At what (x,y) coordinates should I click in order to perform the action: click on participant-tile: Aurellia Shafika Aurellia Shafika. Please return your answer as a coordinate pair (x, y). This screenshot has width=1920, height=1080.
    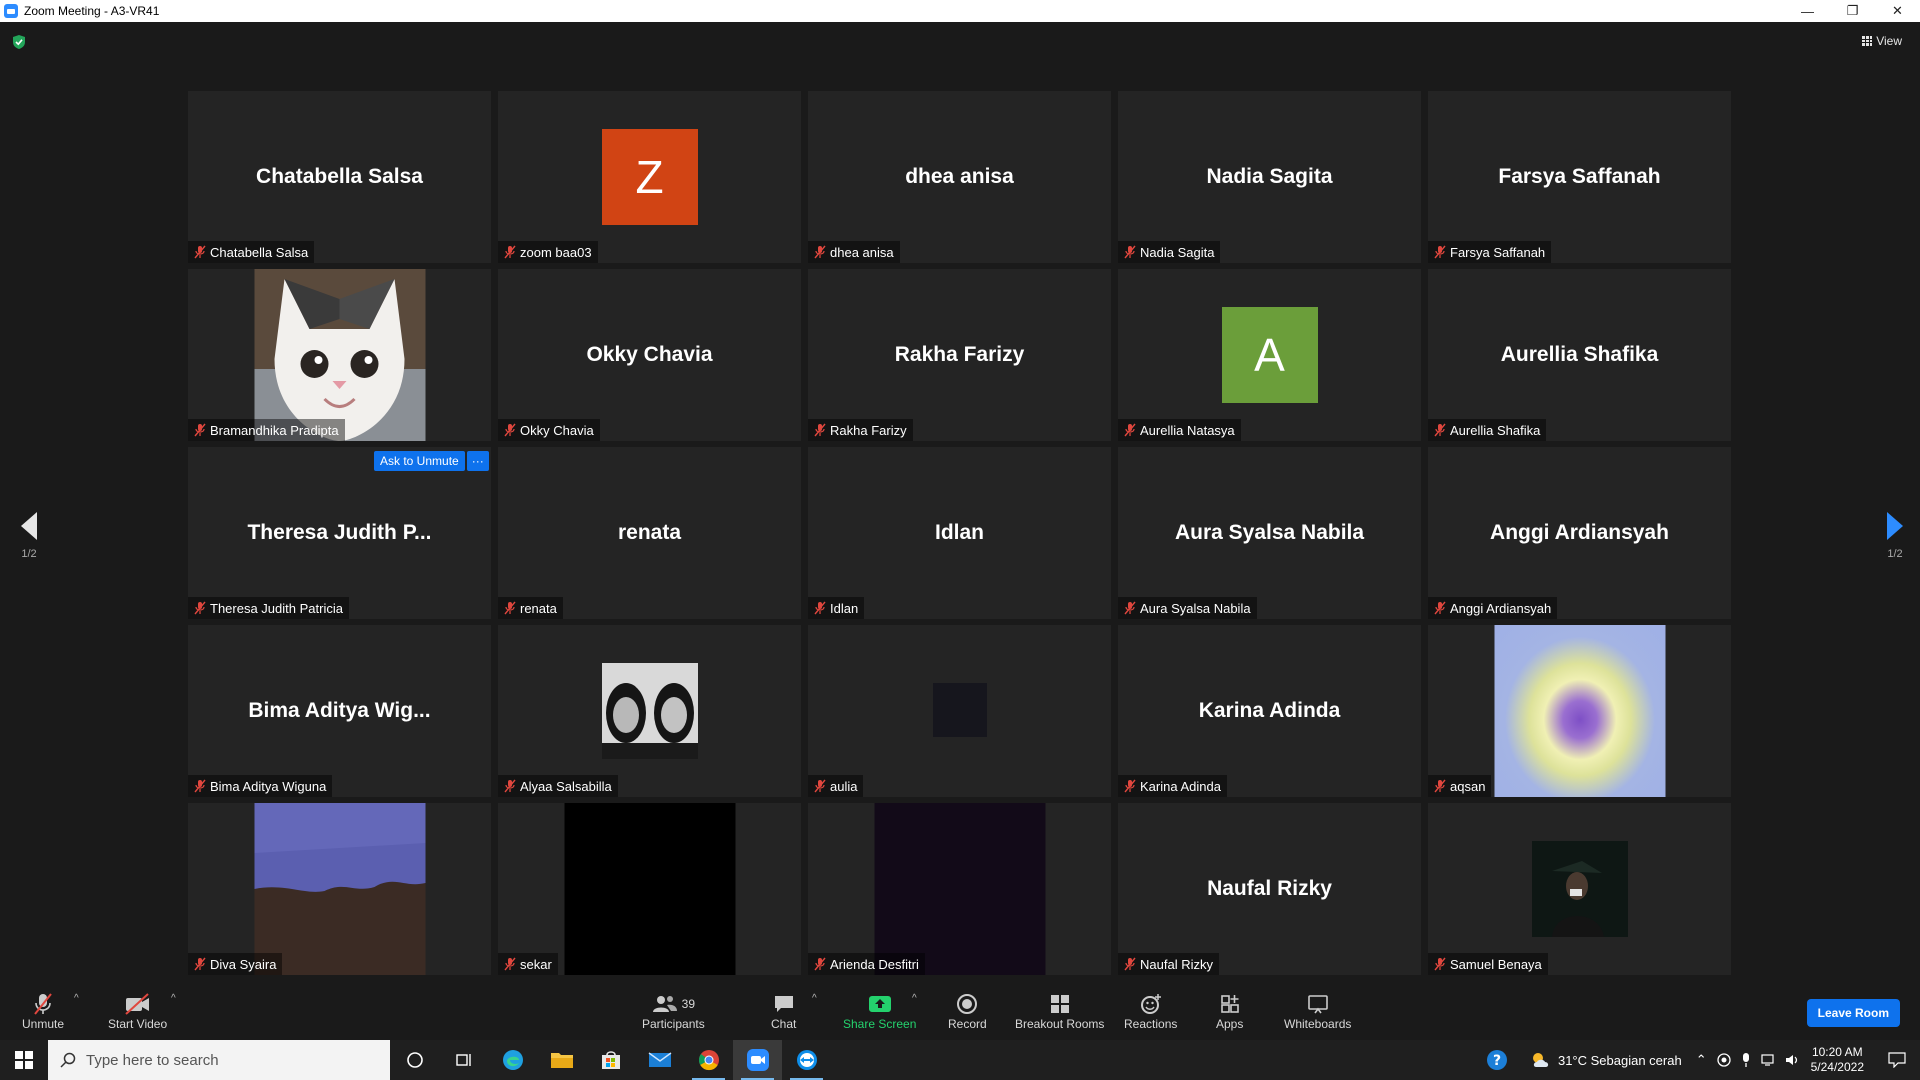
    Looking at the image, I should click on (1579, 355).